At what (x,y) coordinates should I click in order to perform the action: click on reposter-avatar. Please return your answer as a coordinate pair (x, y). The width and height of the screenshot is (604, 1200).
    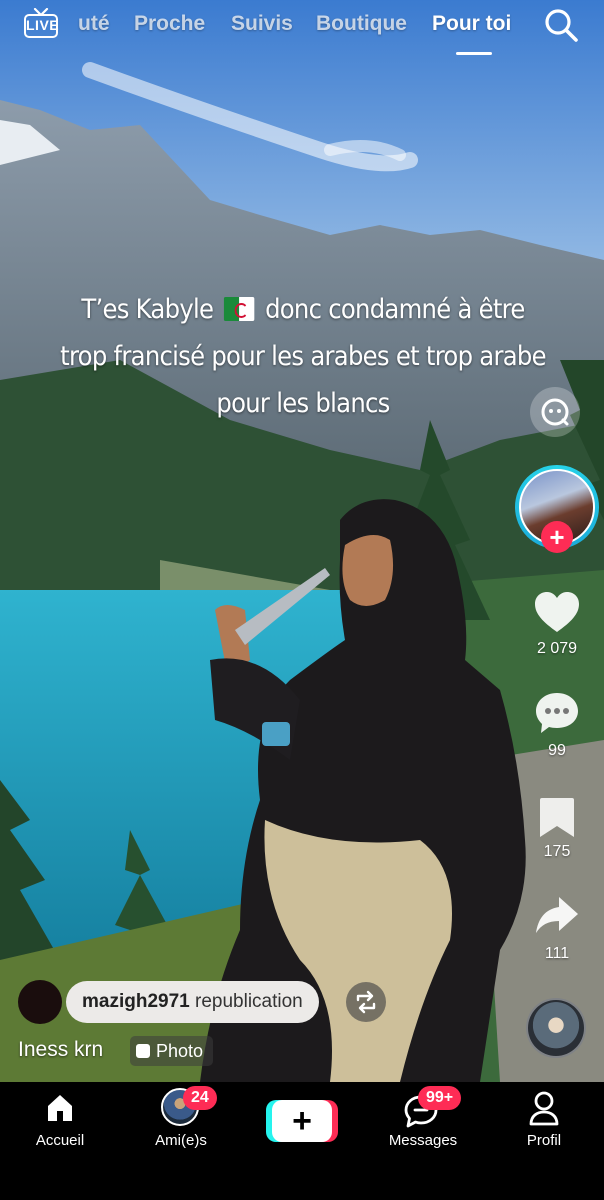
    Looking at the image, I should click on (40, 1002).